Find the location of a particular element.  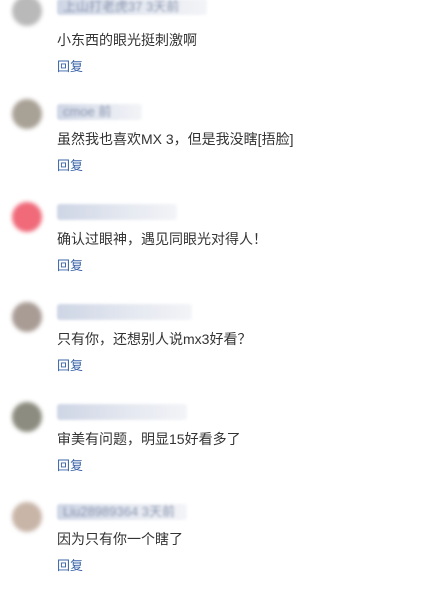

comment-text: 小东西的眼光挺刺激啊 is located at coordinates (127, 40).